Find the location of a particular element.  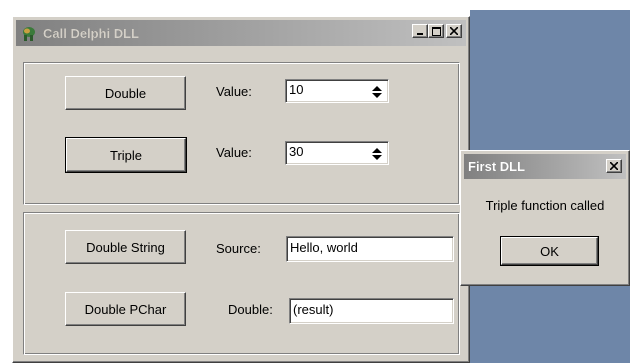

ok-button: OK is located at coordinates (549, 251).